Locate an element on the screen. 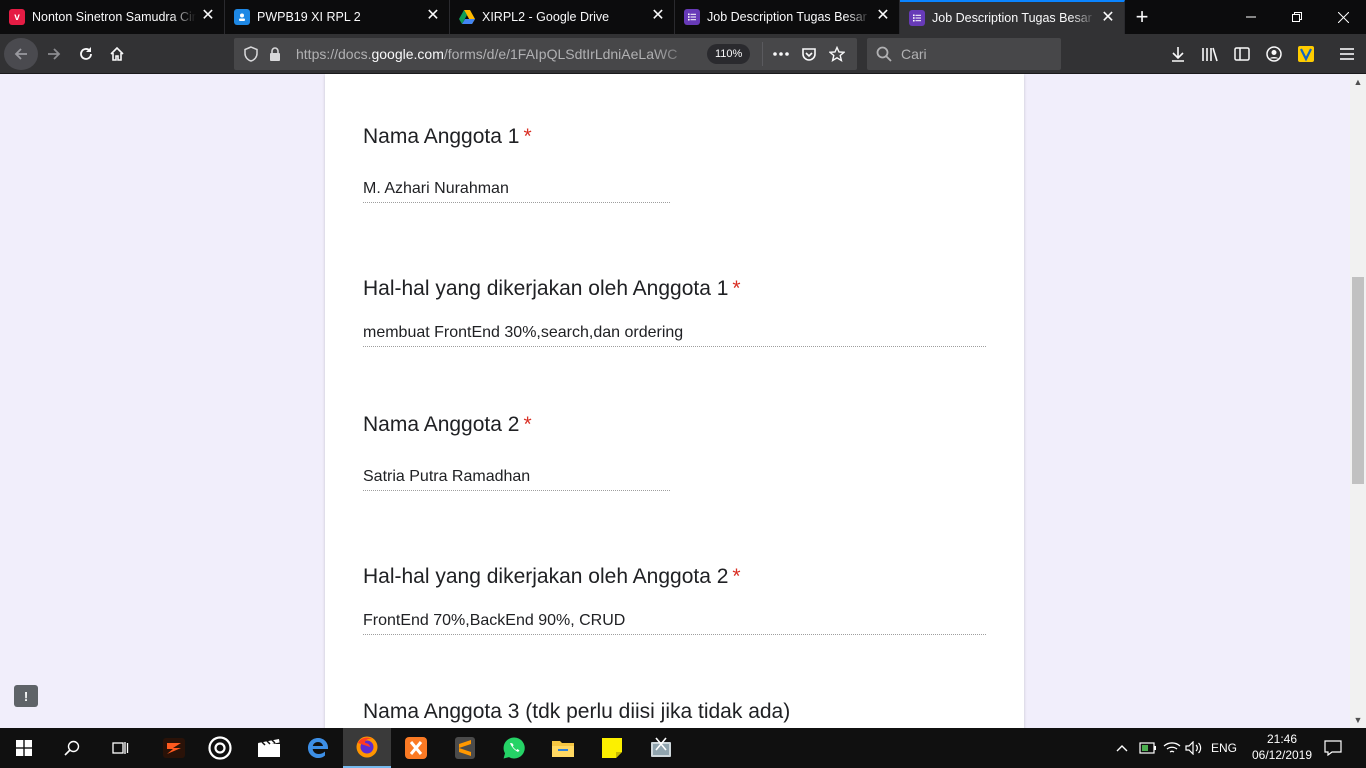  volume-icon is located at coordinates (1194, 748).